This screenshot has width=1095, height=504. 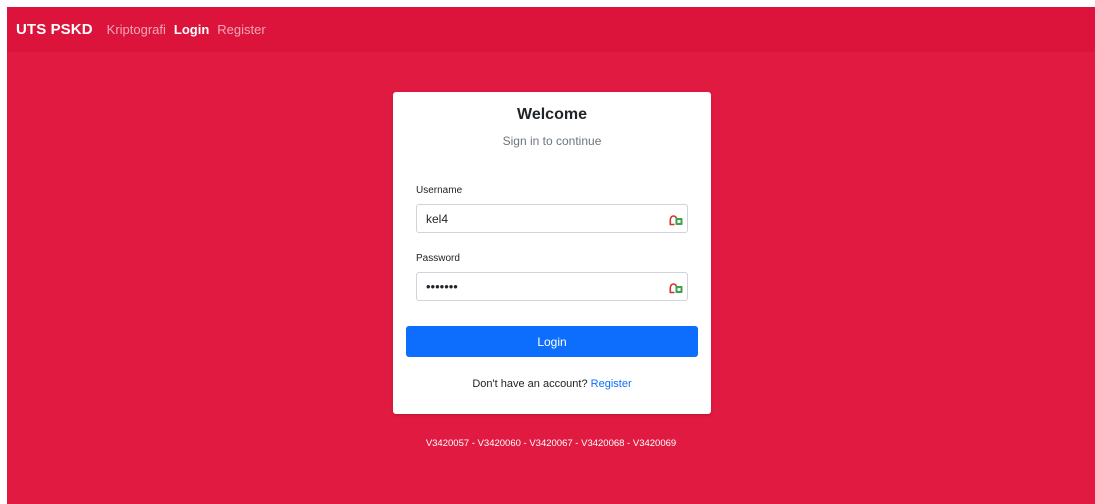 What do you see at coordinates (54, 29) in the screenshot?
I see `brand-link: UTS PSKD` at bounding box center [54, 29].